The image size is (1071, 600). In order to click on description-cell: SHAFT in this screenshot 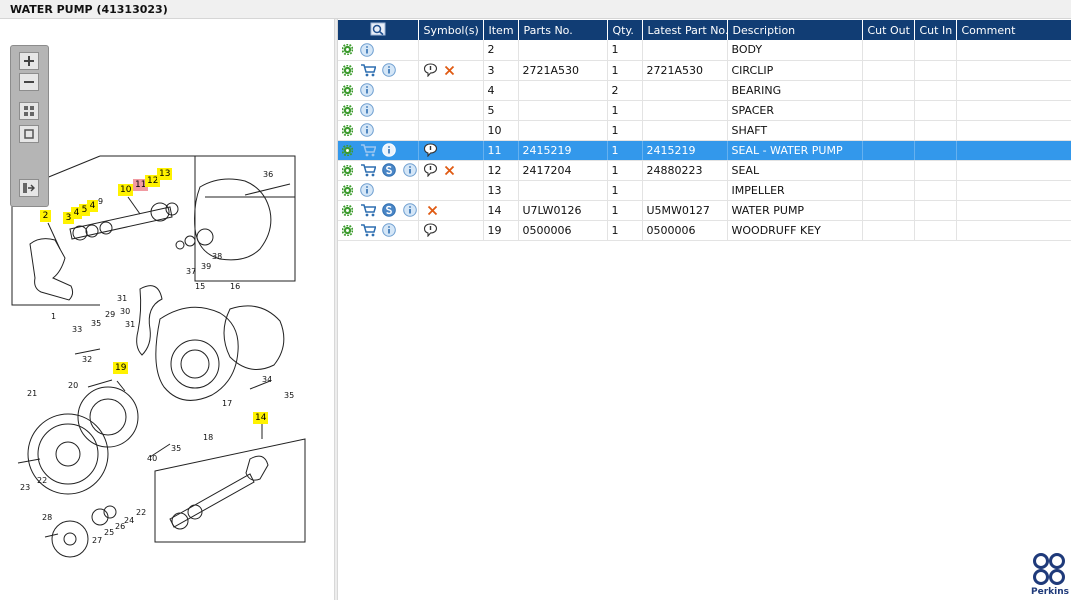, I will do `click(795, 130)`.